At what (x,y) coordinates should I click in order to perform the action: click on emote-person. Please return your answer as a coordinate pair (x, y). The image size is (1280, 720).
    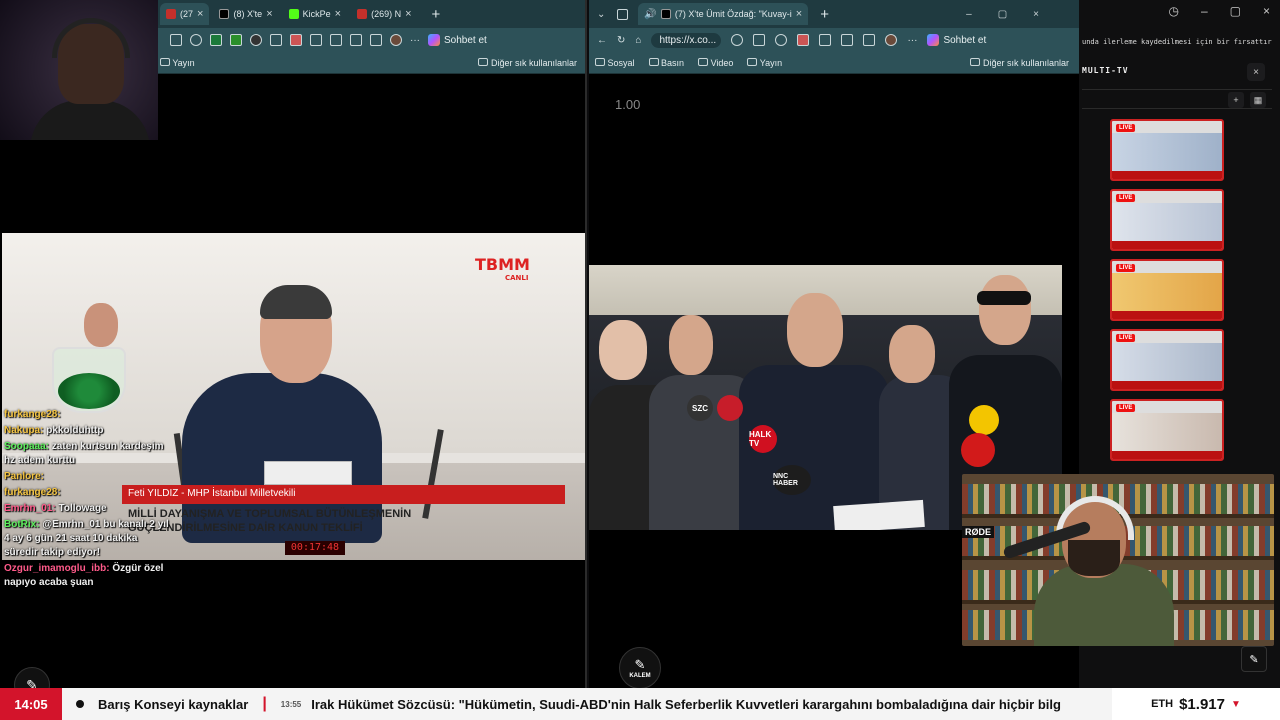
    Looking at the image, I should click on (101, 325).